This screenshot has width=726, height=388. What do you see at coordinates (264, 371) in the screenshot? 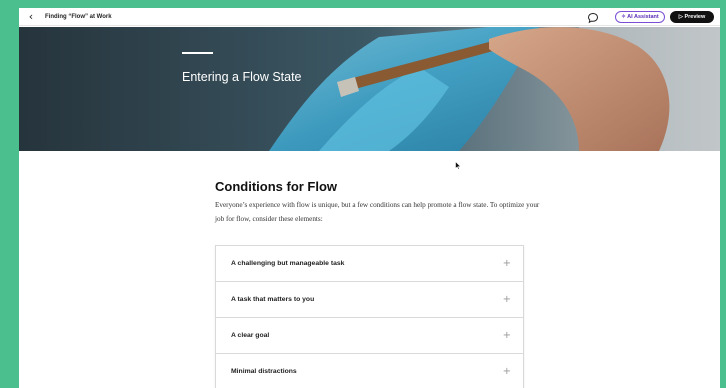
I see `accordion-item-label: Minimal distractions` at bounding box center [264, 371].